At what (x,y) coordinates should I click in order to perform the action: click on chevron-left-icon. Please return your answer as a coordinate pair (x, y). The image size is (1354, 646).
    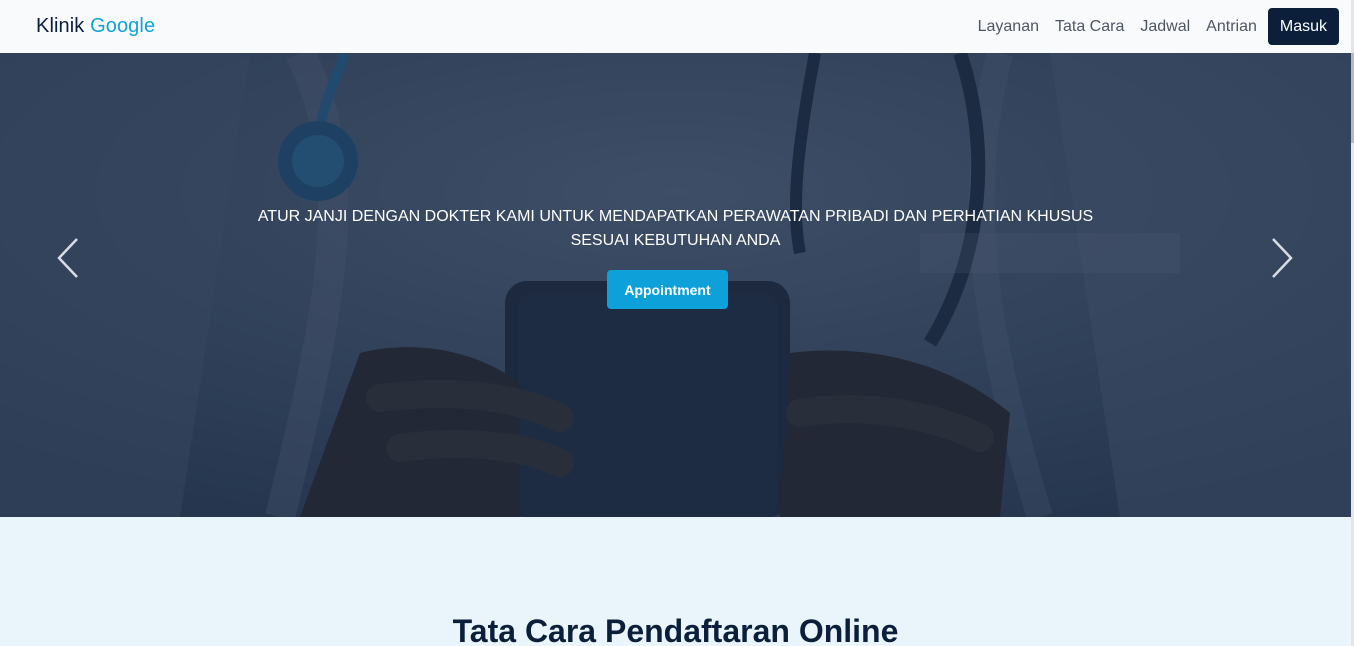
    Looking at the image, I should click on (67, 258).